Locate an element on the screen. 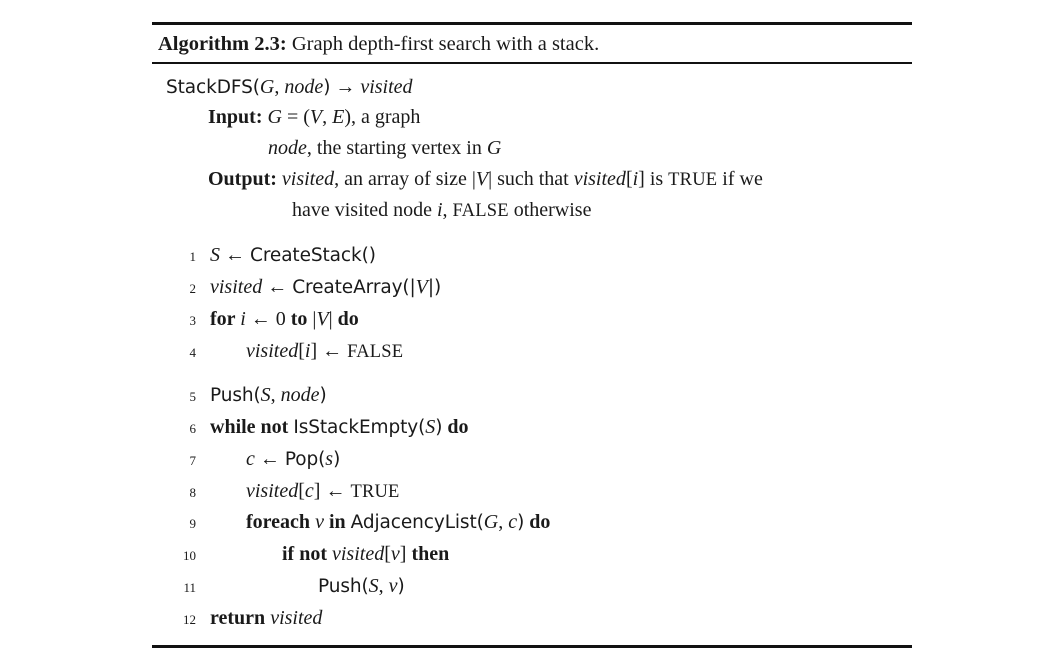 The height and width of the screenshot is (662, 1045). code-line: 5 Push(S, node) is located at coordinates (532, 396).